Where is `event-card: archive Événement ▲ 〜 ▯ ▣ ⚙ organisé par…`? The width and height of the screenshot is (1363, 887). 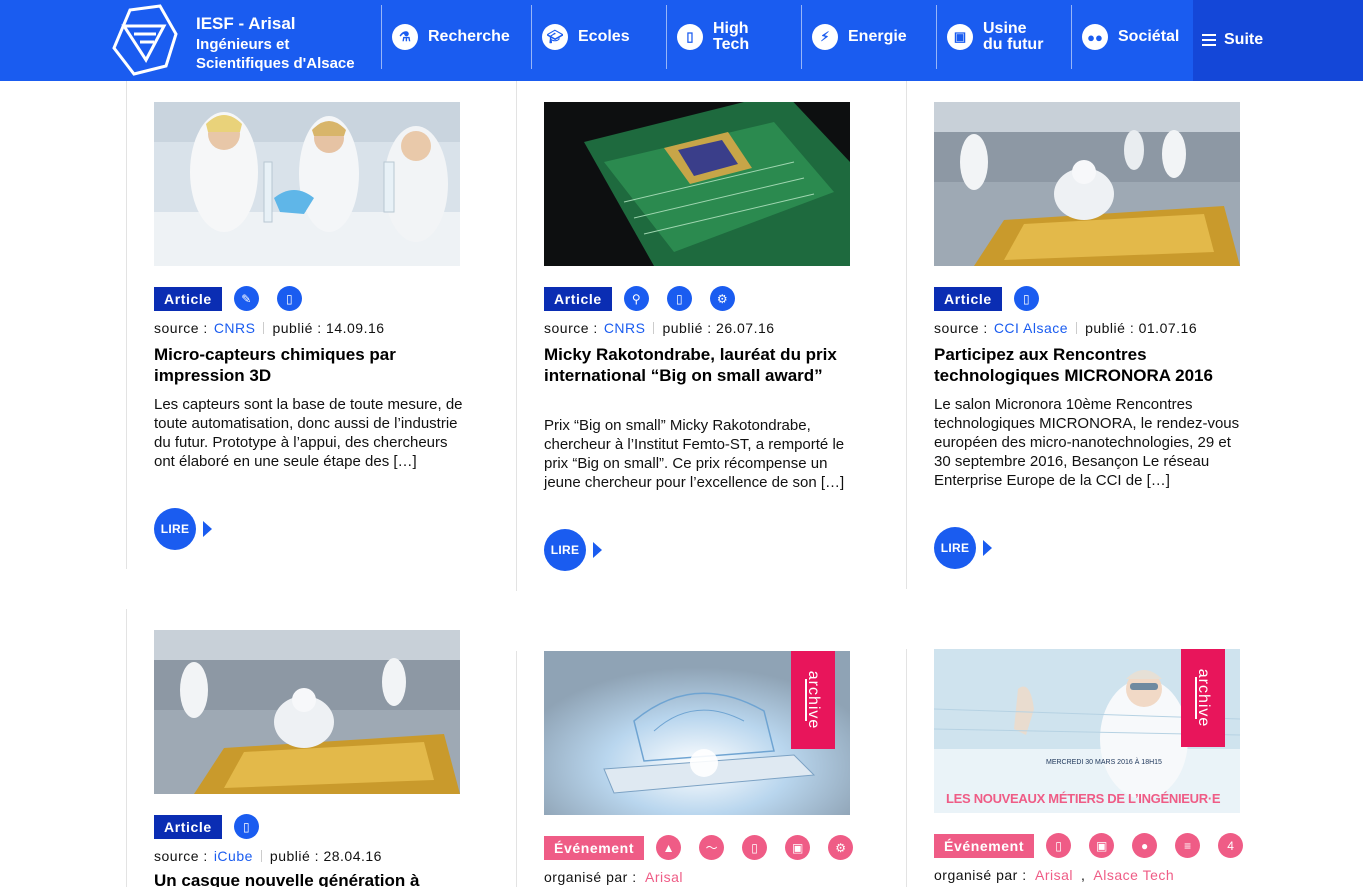
event-card: archive Événement ▲ 〜 ▯ ▣ ⚙ organisé par… is located at coordinates (691, 758).